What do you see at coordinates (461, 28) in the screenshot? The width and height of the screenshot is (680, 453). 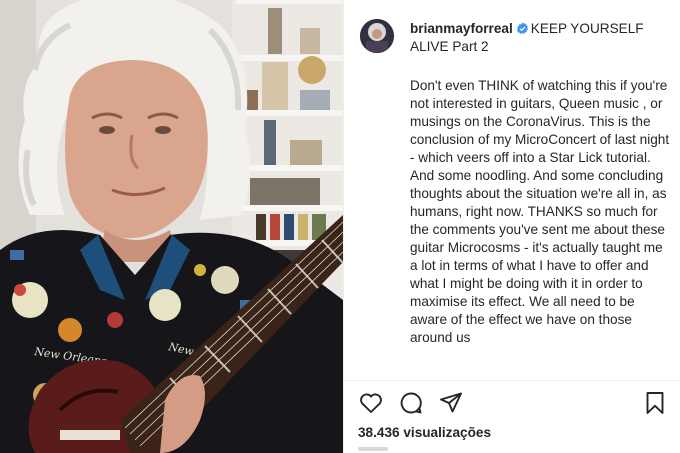 I see `username-link: brianmayforreal` at bounding box center [461, 28].